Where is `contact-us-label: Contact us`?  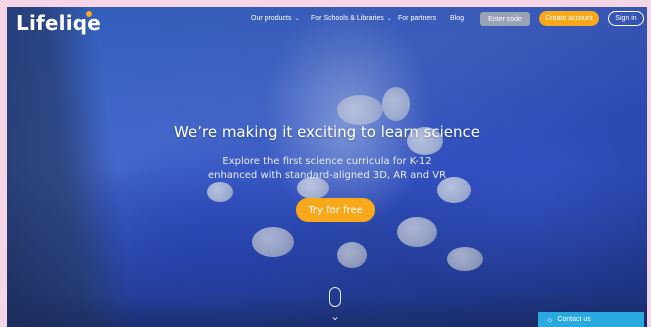 contact-us-label: Contact us is located at coordinates (574, 319).